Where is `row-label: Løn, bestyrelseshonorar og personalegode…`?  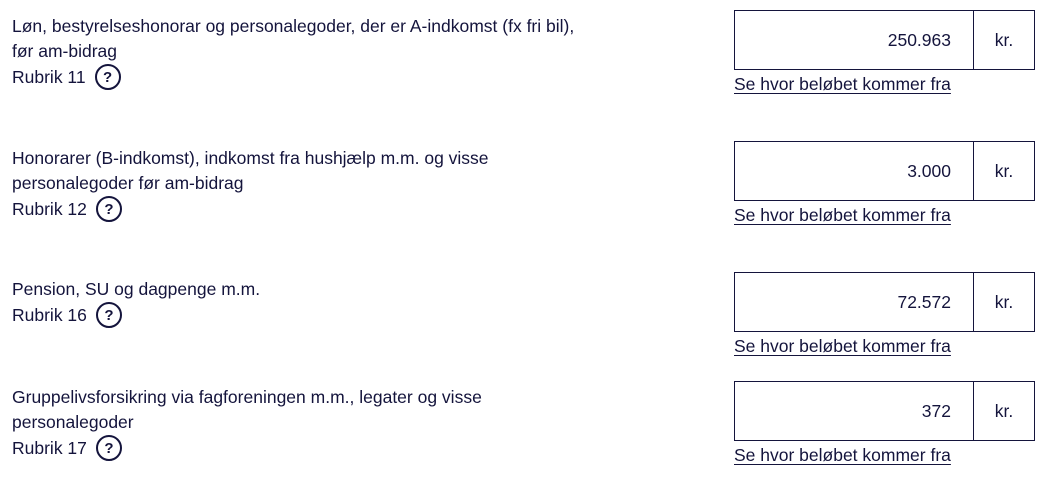 row-label: Løn, bestyrelseshonorar og personalegode… is located at coordinates (357, 52).